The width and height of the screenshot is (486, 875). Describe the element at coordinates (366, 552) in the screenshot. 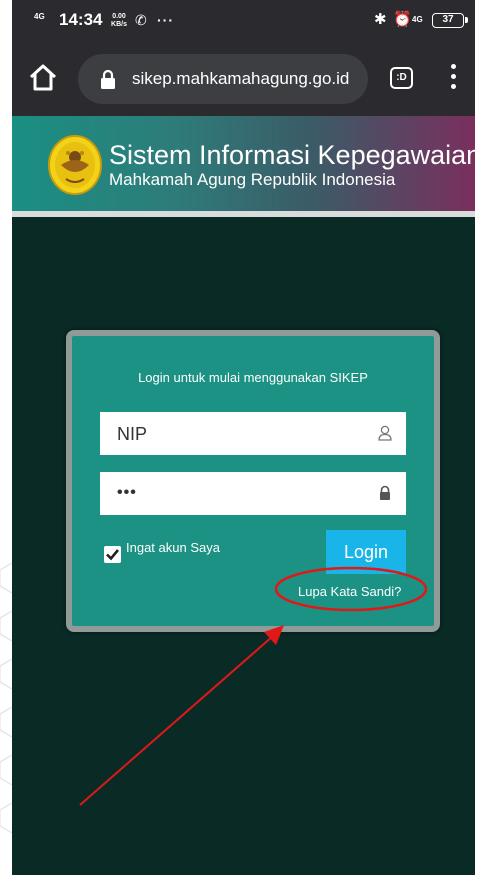

I see `login-button: Login` at that location.